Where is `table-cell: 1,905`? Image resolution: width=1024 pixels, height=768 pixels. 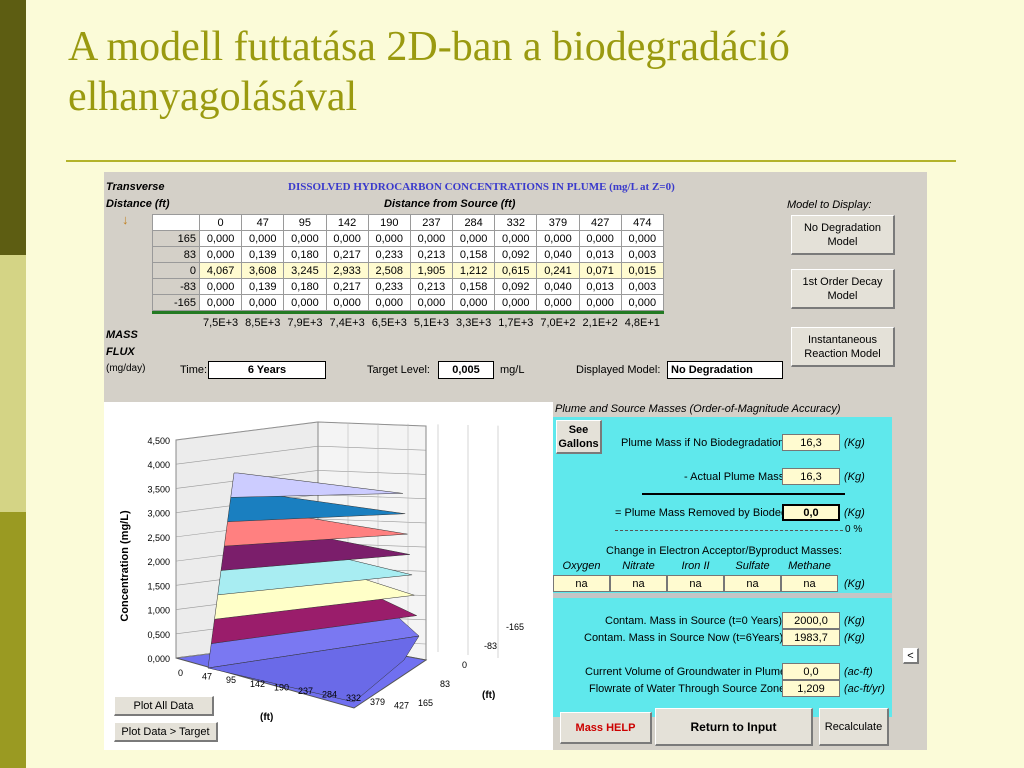 table-cell: 1,905 is located at coordinates (431, 270).